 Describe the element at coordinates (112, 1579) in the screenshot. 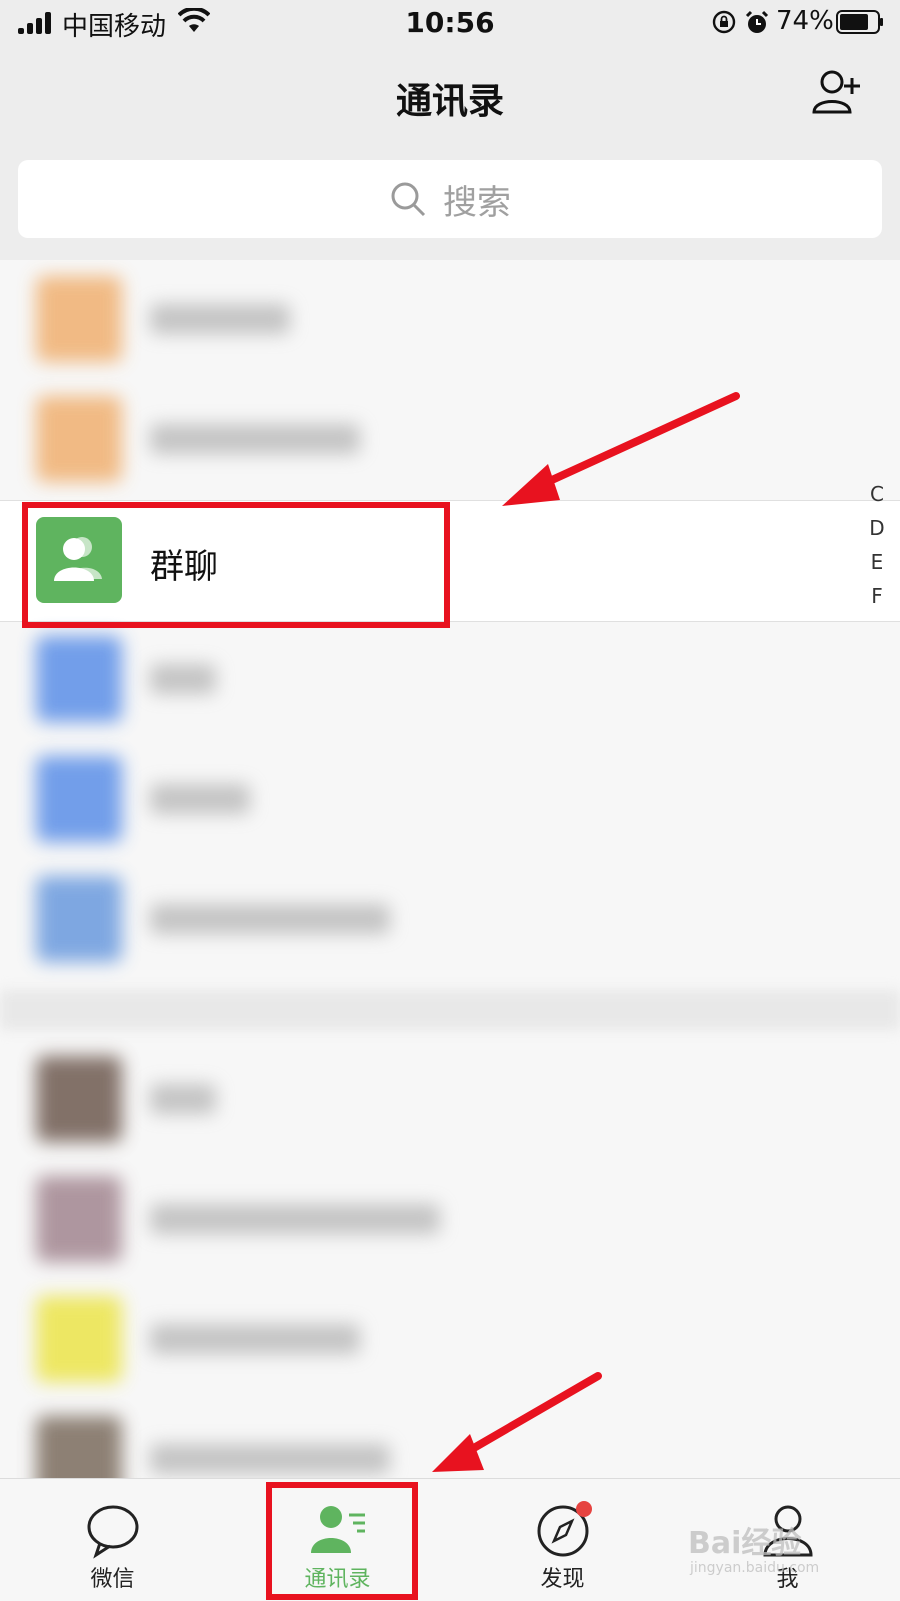

I see `tab-label: 微信` at that location.